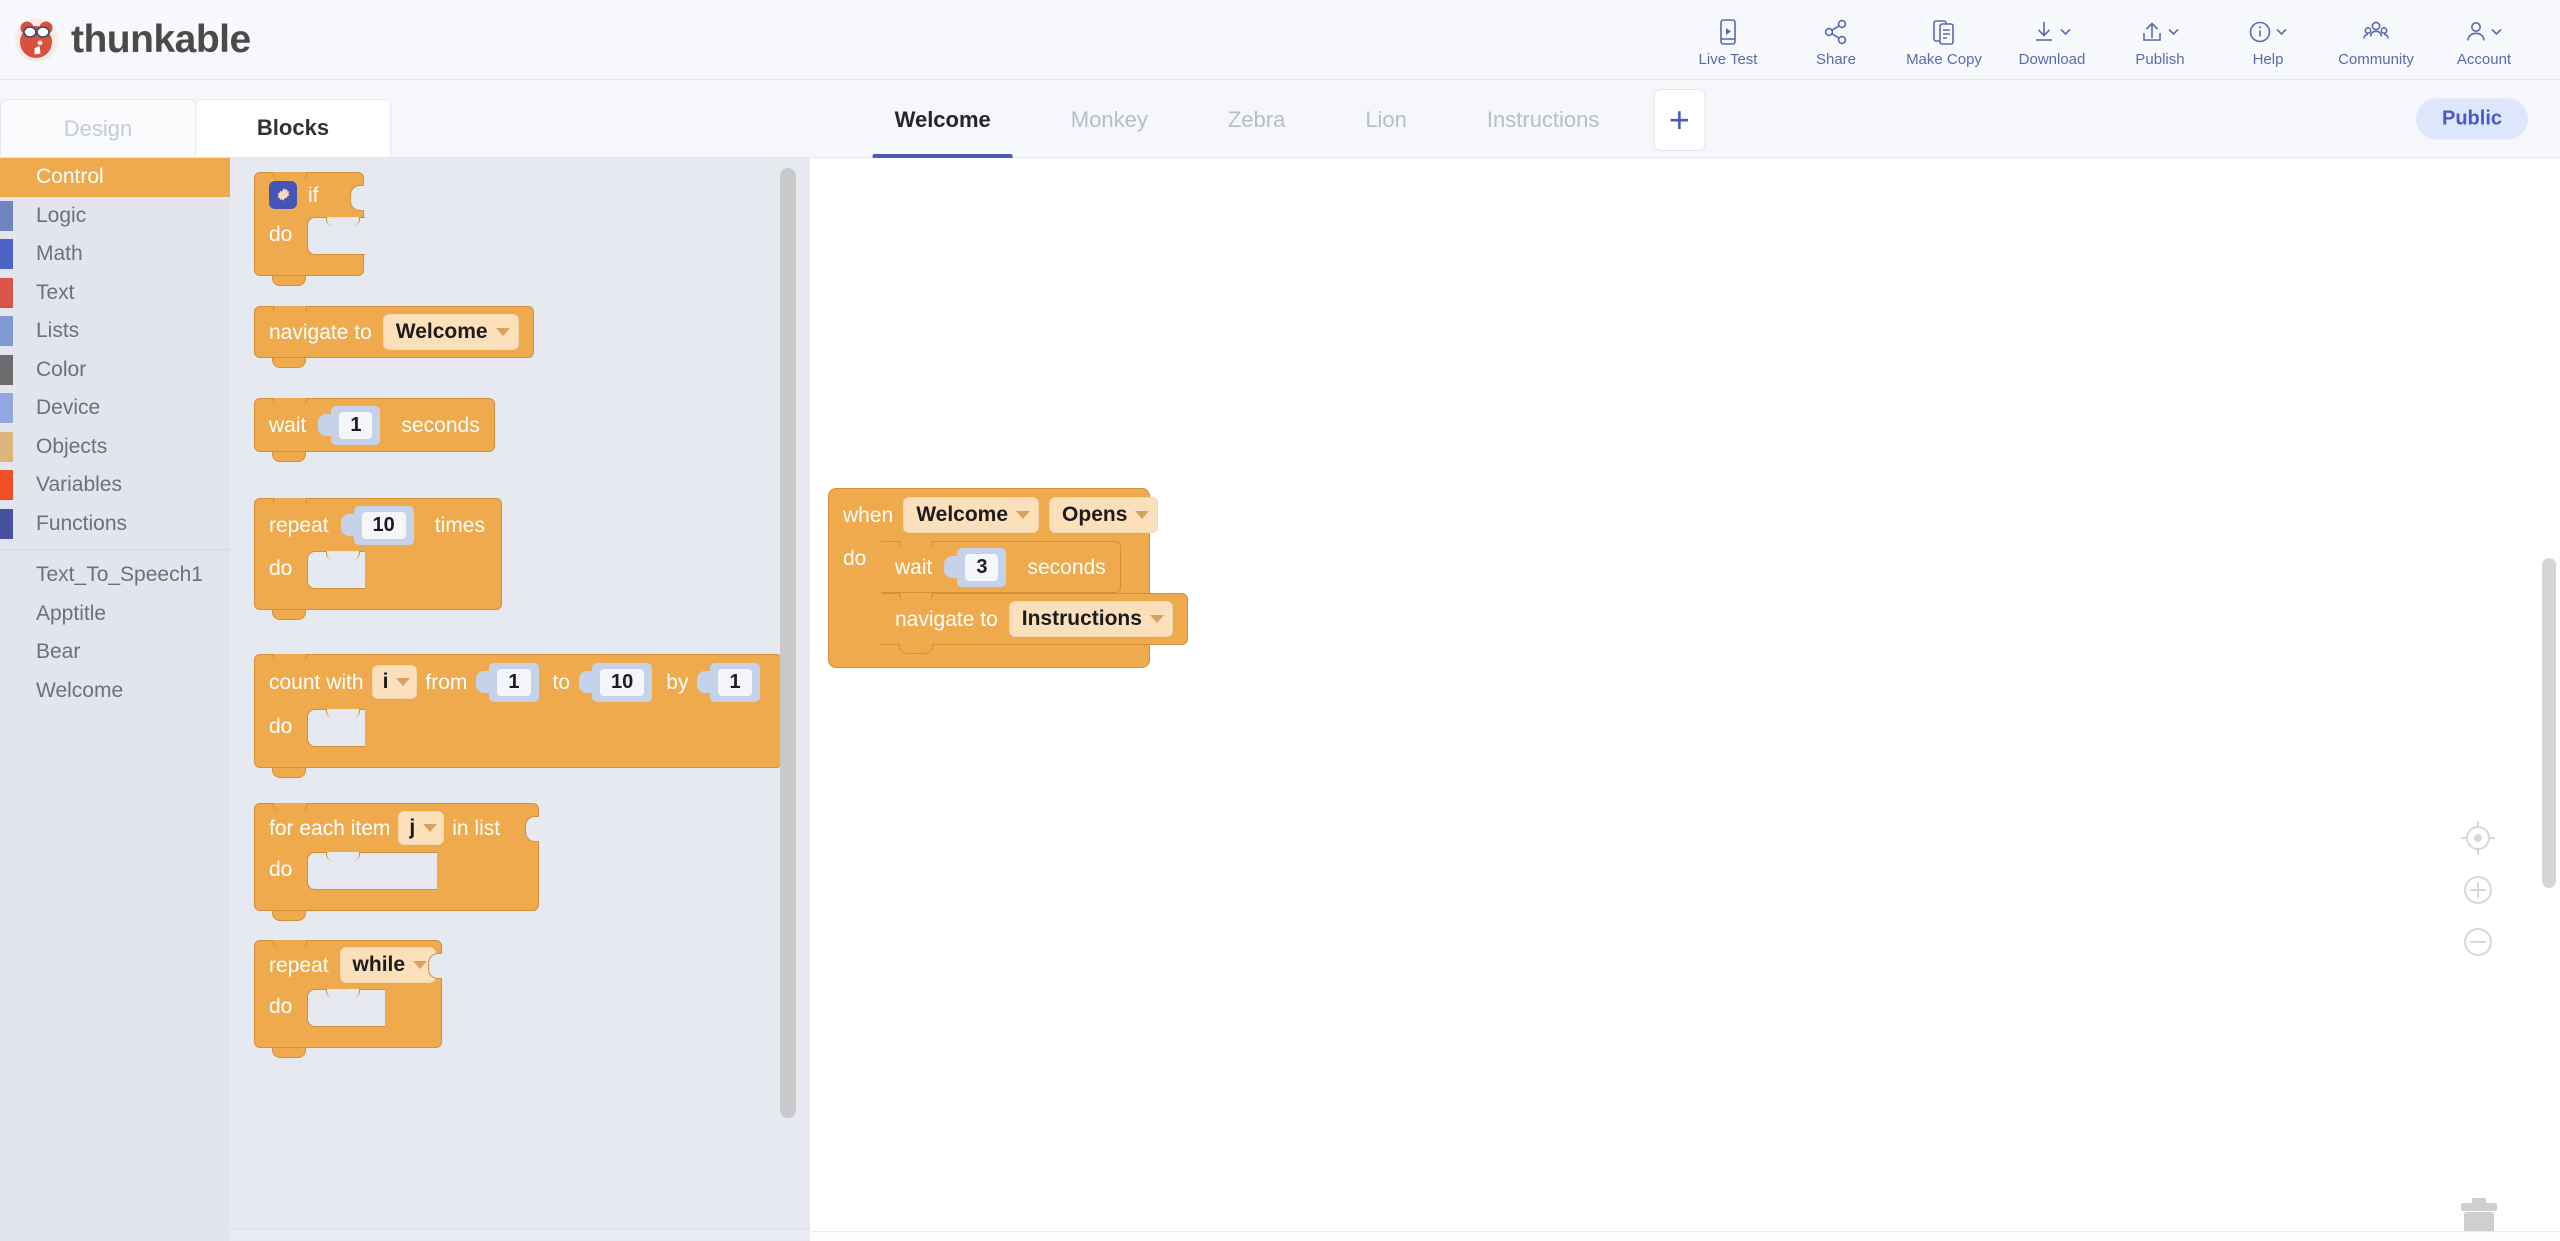 Image resolution: width=2560 pixels, height=1241 pixels. Describe the element at coordinates (1386, 119) in the screenshot. I see `screen-tab-lion: Lion` at that location.